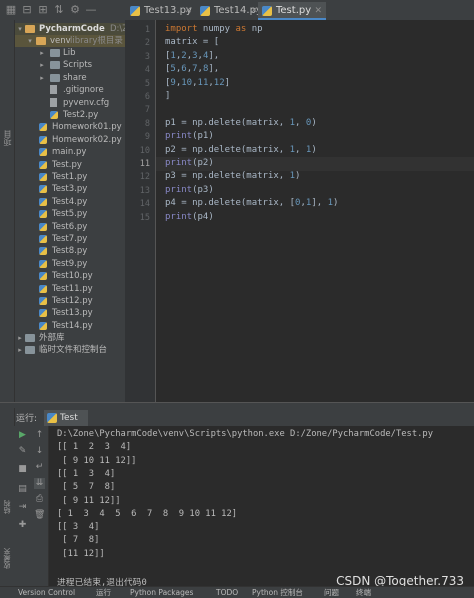  Describe the element at coordinates (69, 227) in the screenshot. I see `tree-item: Test6.py` at that location.